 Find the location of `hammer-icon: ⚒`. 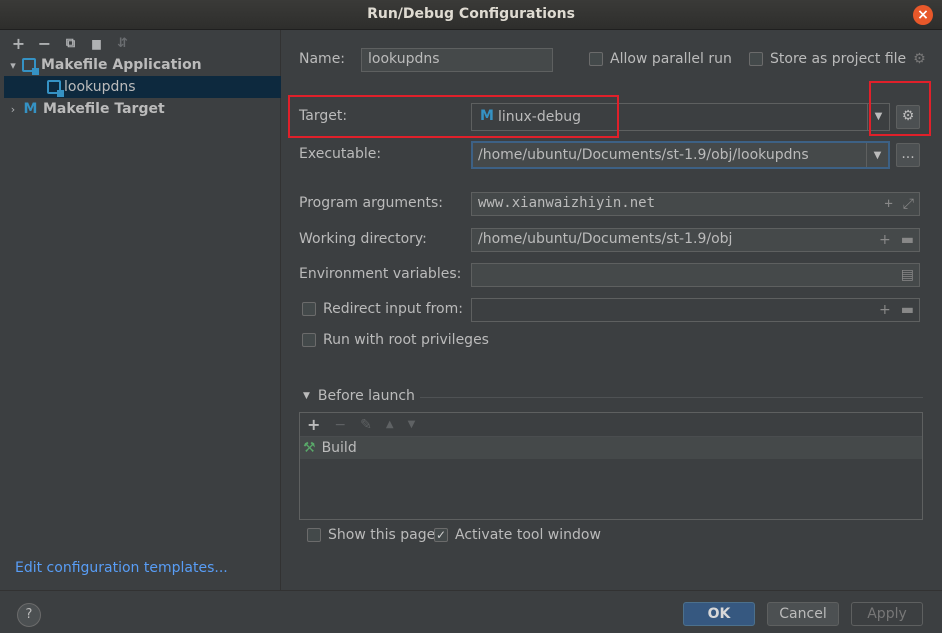

hammer-icon: ⚒ is located at coordinates (309, 448).